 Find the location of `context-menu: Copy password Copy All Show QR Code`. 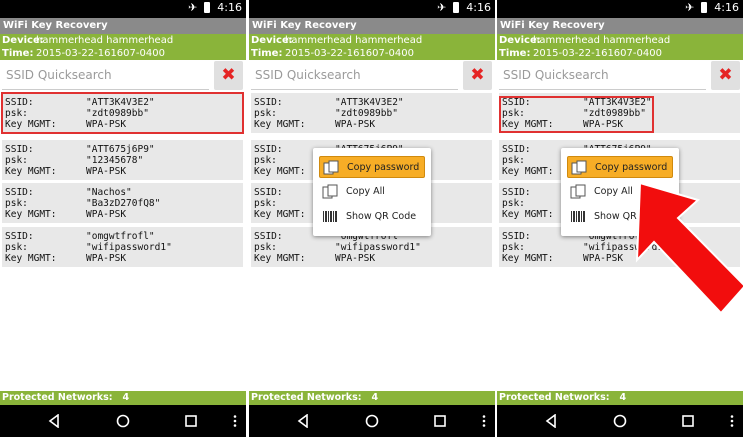

context-menu: Copy password Copy All Show QR Code is located at coordinates (372, 192).